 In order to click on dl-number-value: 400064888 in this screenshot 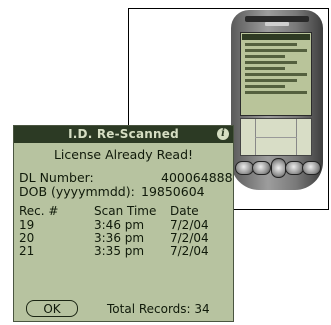, I will do `click(197, 177)`.